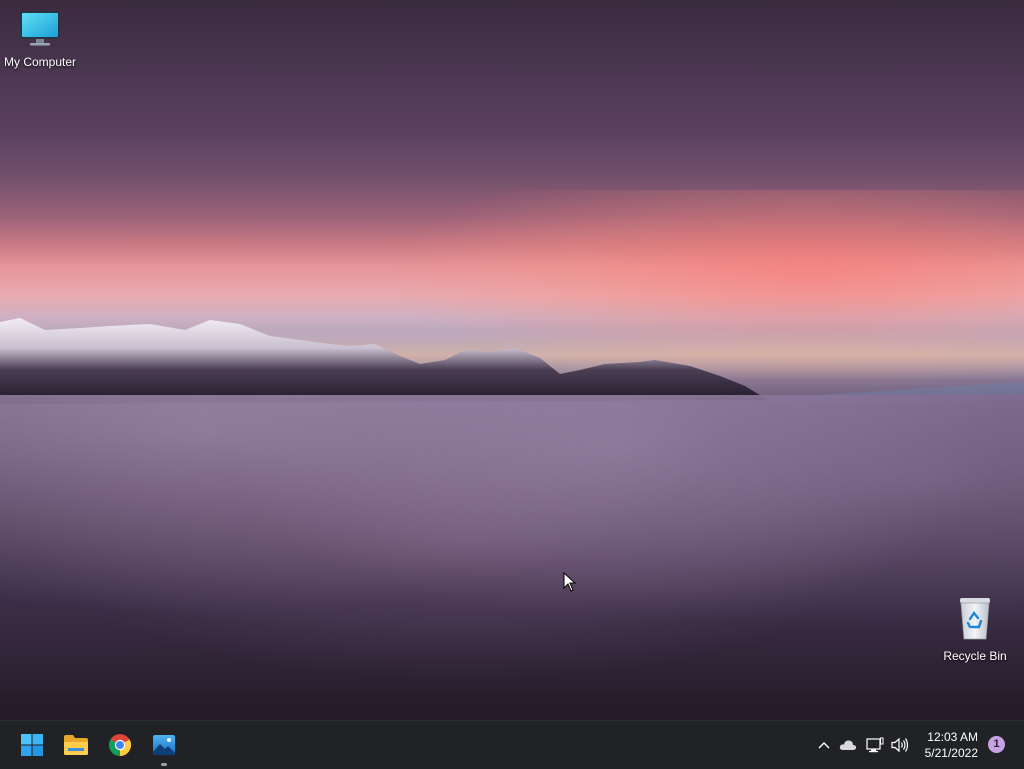 This screenshot has height=769, width=1024. What do you see at coordinates (951, 753) in the screenshot?
I see `clock-date: 5/21/2022` at bounding box center [951, 753].